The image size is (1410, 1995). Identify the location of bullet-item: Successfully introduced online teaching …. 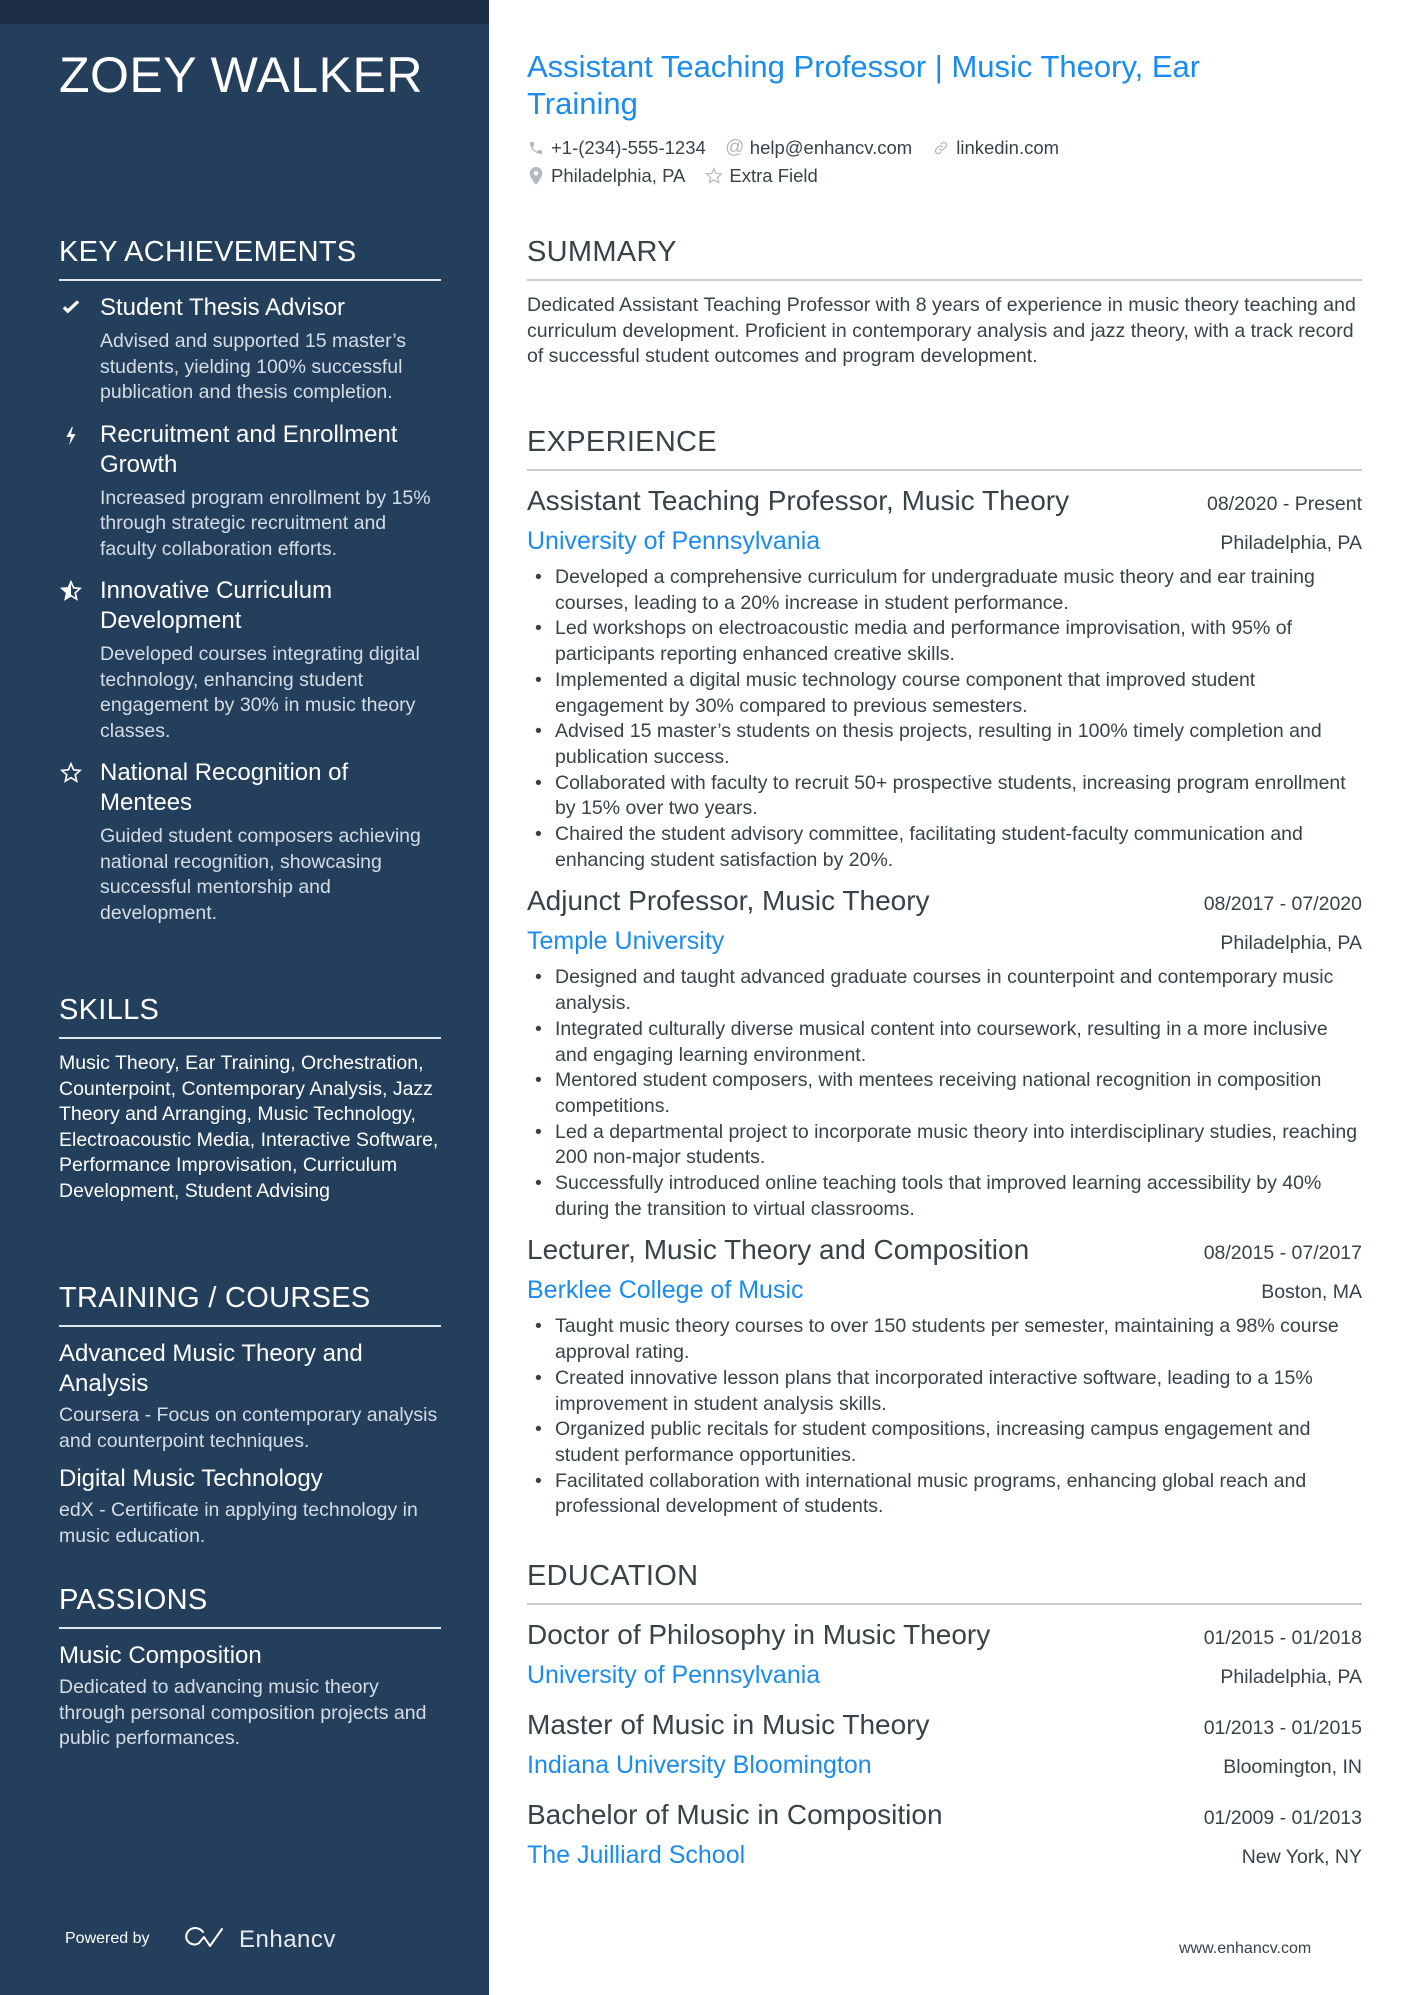
(948, 1196).